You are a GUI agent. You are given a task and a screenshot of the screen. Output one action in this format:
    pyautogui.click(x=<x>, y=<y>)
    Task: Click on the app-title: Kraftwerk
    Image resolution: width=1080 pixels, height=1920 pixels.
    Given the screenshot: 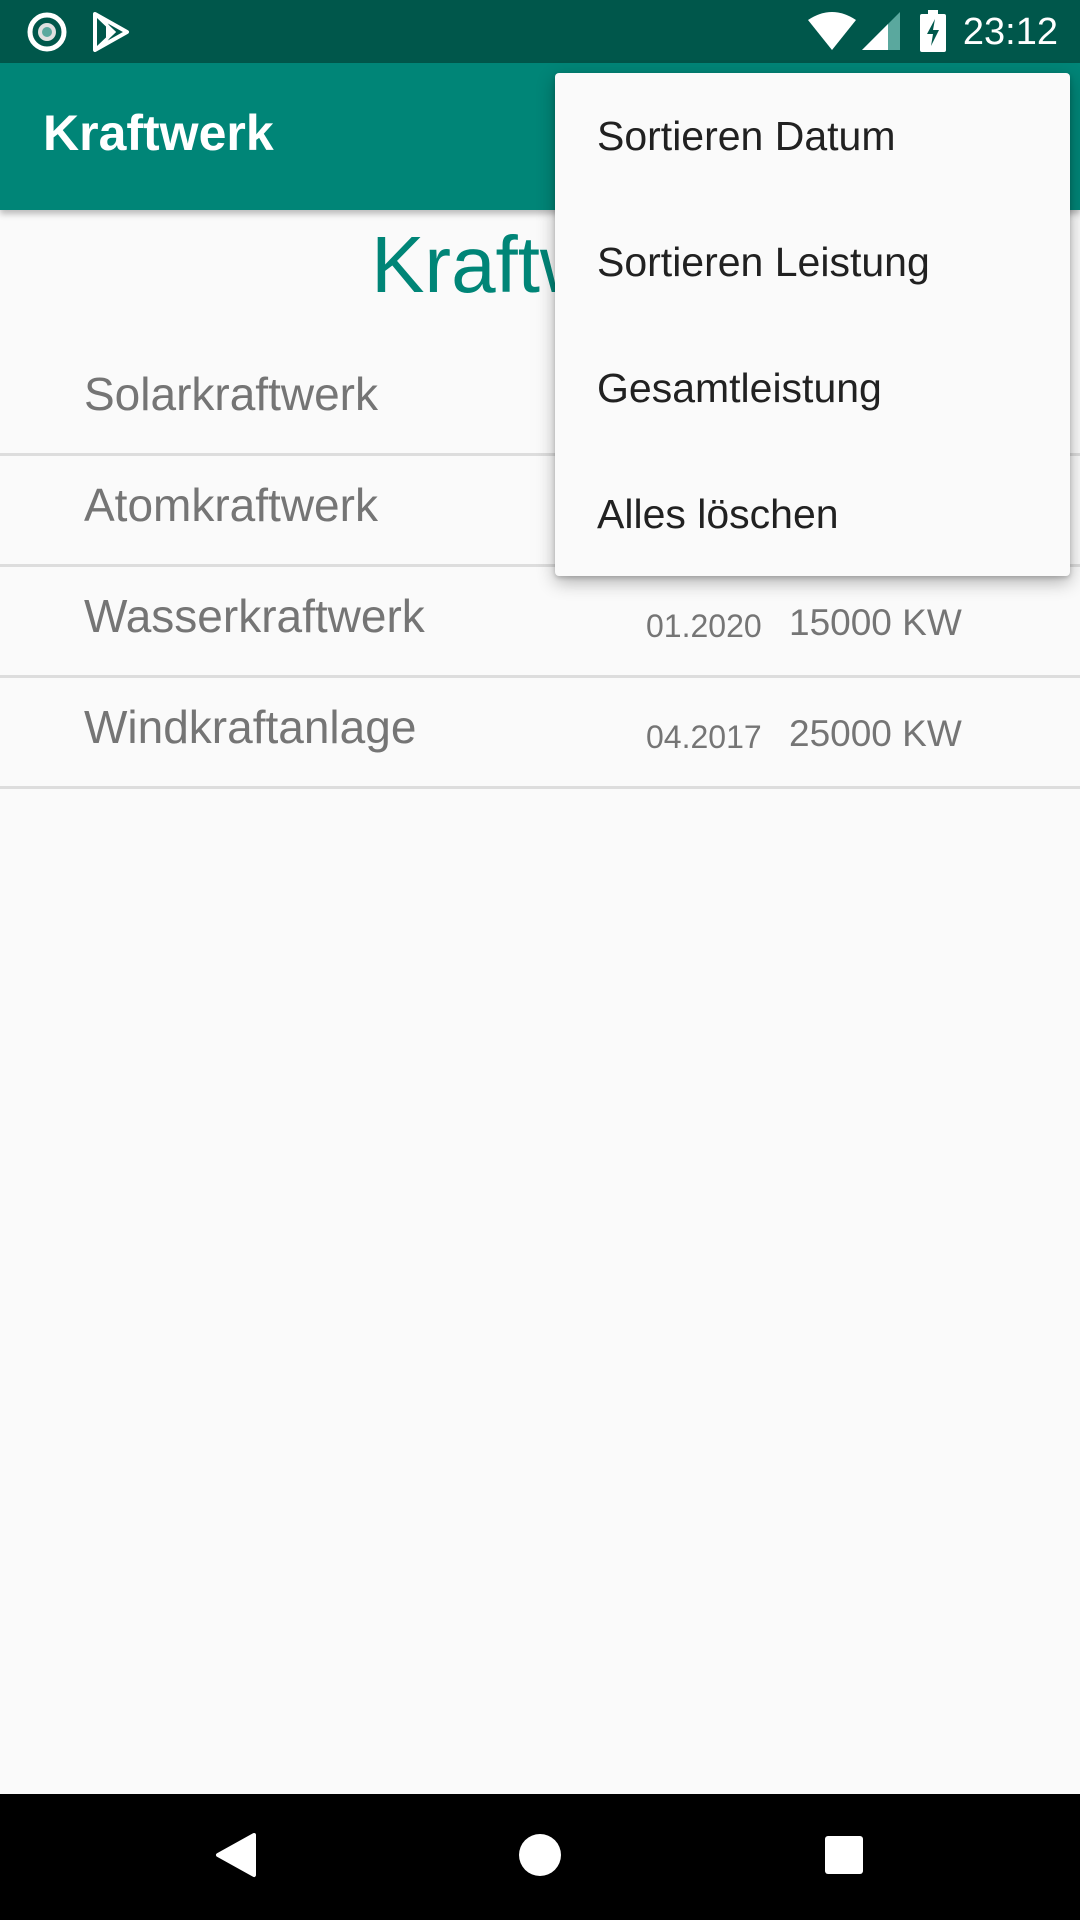 What is the action you would take?
    pyautogui.click(x=158, y=133)
    